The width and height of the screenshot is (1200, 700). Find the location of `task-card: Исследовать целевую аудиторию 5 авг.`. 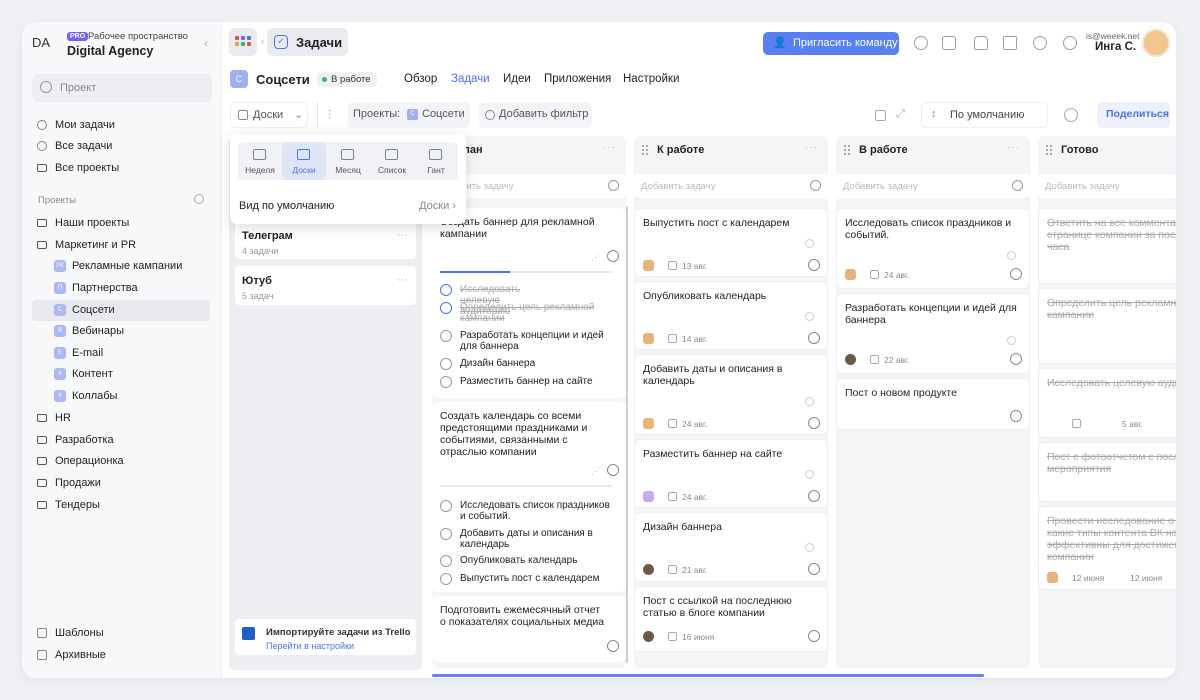

task-card: Исследовать целевую аудиторию 5 авг. is located at coordinates (1107, 403).